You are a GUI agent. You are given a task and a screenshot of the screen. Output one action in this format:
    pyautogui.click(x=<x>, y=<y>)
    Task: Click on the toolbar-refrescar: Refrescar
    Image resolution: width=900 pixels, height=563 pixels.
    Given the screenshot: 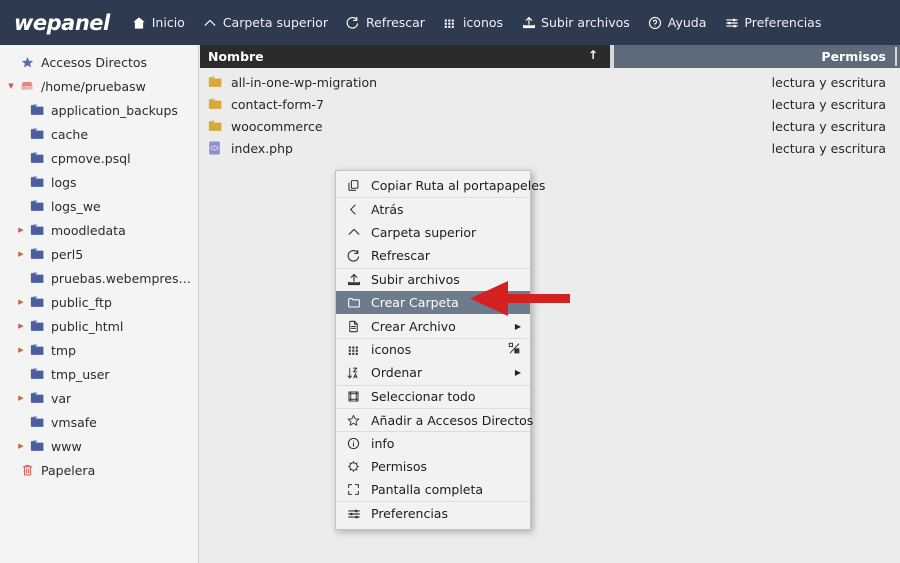 What is the action you would take?
    pyautogui.click(x=385, y=22)
    